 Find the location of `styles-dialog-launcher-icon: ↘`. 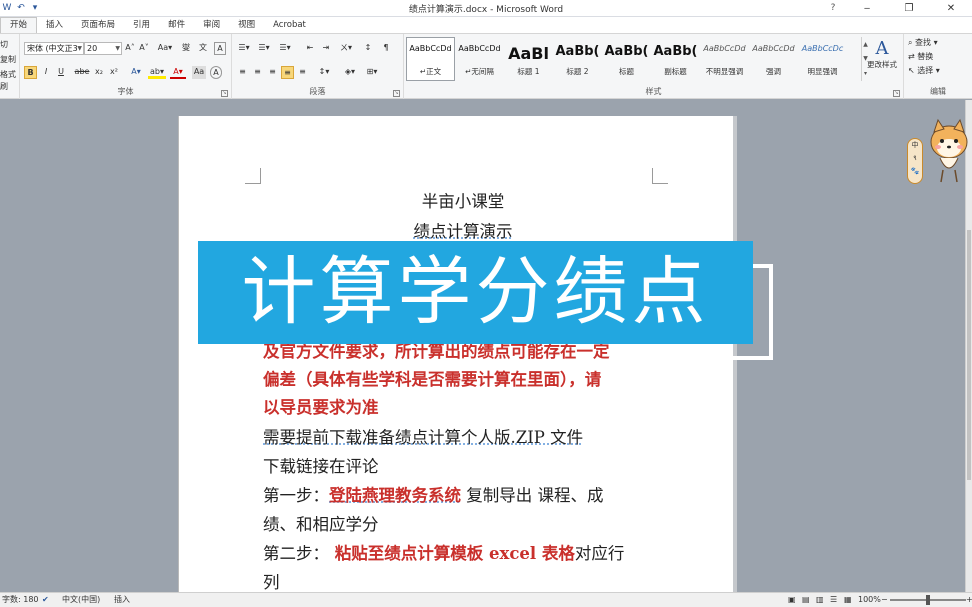

styles-dialog-launcher-icon: ↘ is located at coordinates (896, 93).